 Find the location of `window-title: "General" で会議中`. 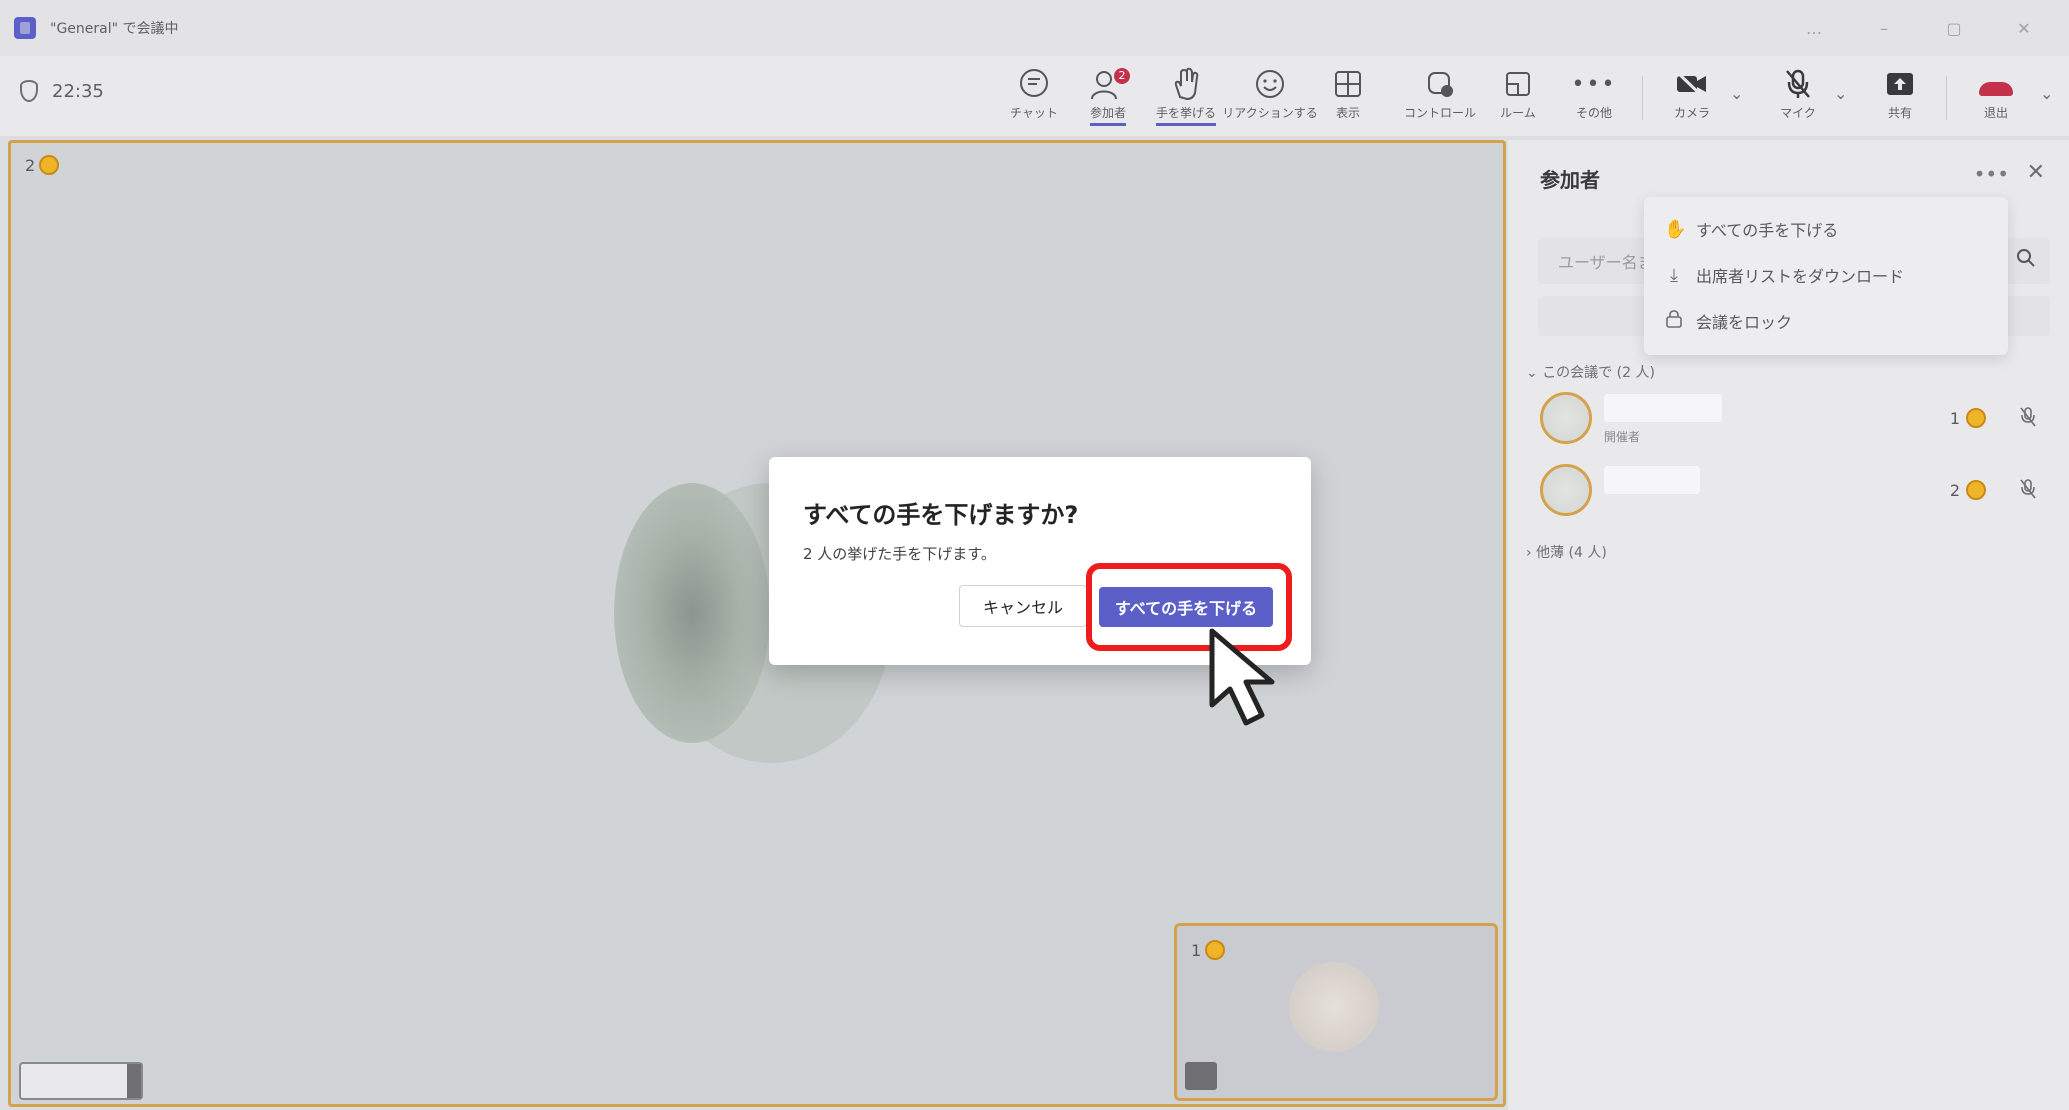

window-title: "General" で会議中 is located at coordinates (114, 29).